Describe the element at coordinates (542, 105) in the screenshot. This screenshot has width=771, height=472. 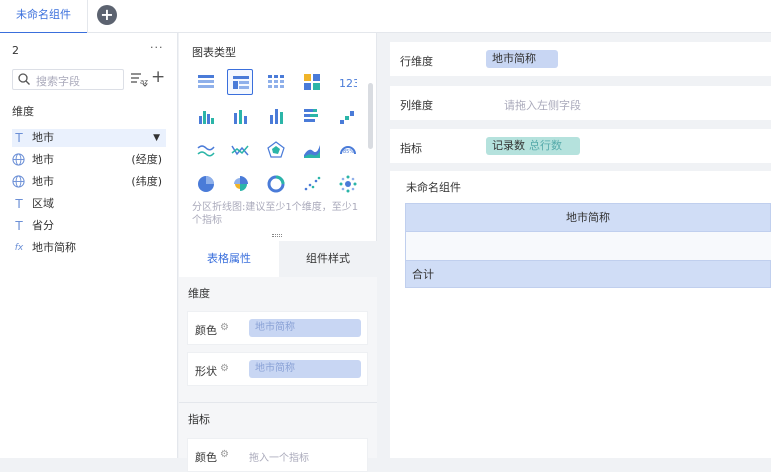
I see `column-drop-zone: 请拖入左侧字段` at that location.